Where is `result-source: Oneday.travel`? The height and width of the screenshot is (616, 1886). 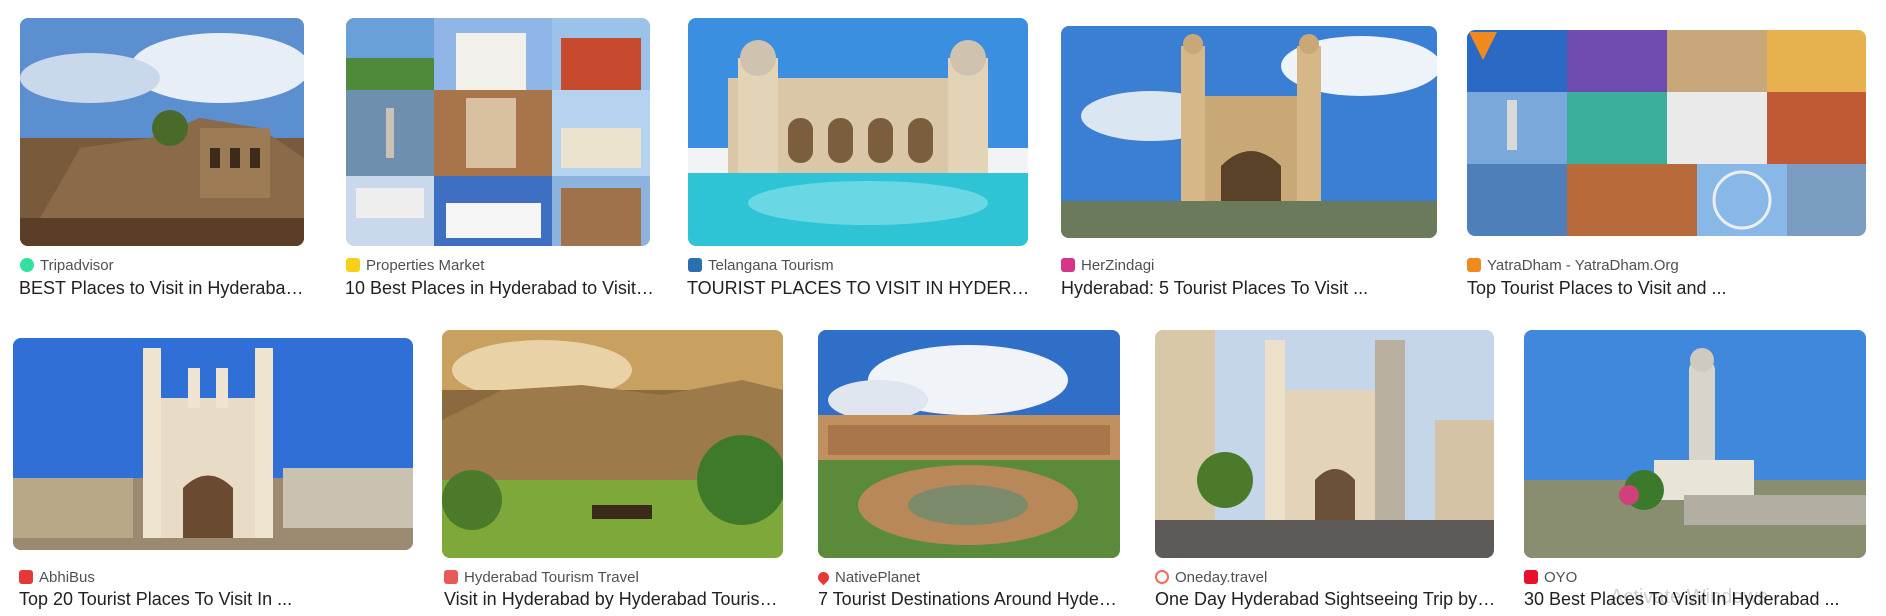 result-source: Oneday.travel is located at coordinates (1211, 577).